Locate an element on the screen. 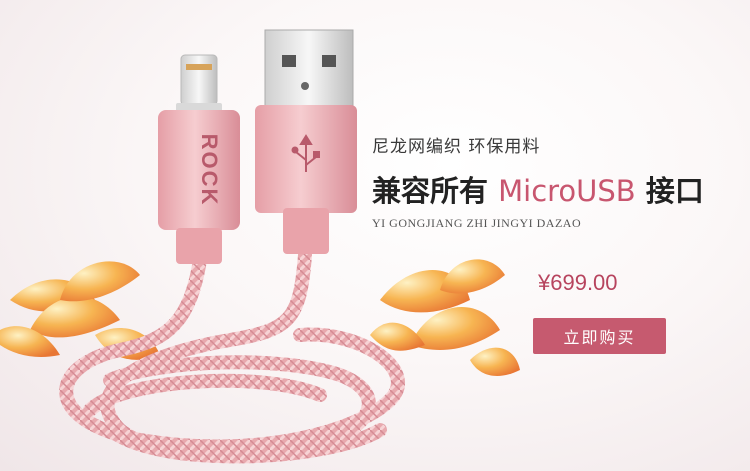 The height and width of the screenshot is (471, 750). product-price: ¥699.00 is located at coordinates (578, 282).